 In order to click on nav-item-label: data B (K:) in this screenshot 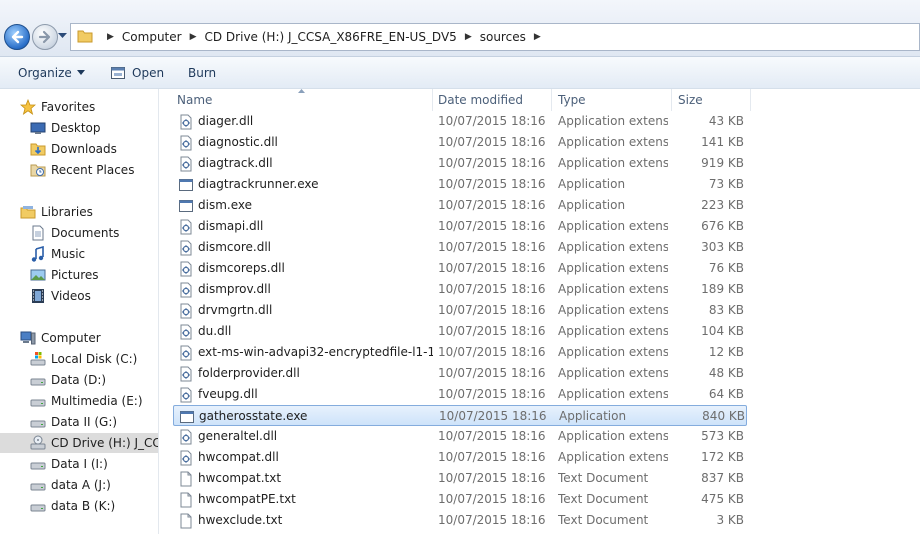, I will do `click(83, 506)`.